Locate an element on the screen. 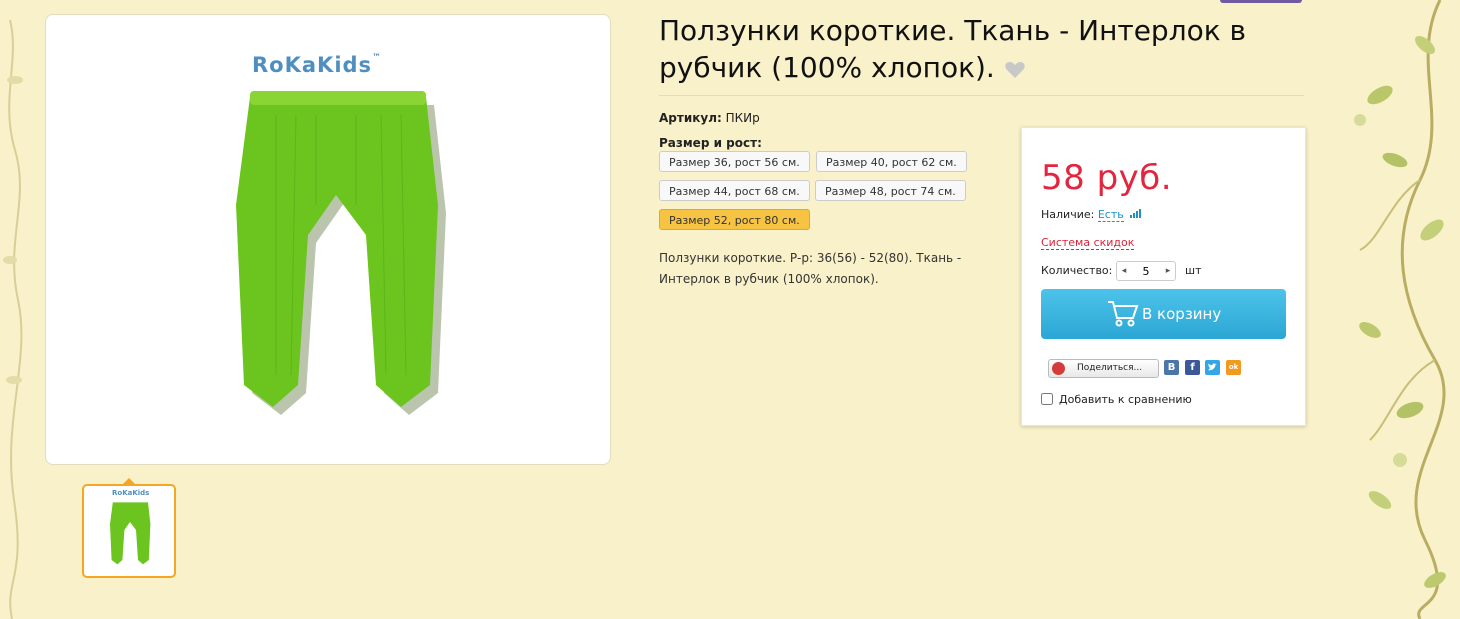 Image resolution: width=1460 pixels, height=619 pixels. share-icon is located at coordinates (1058, 368).